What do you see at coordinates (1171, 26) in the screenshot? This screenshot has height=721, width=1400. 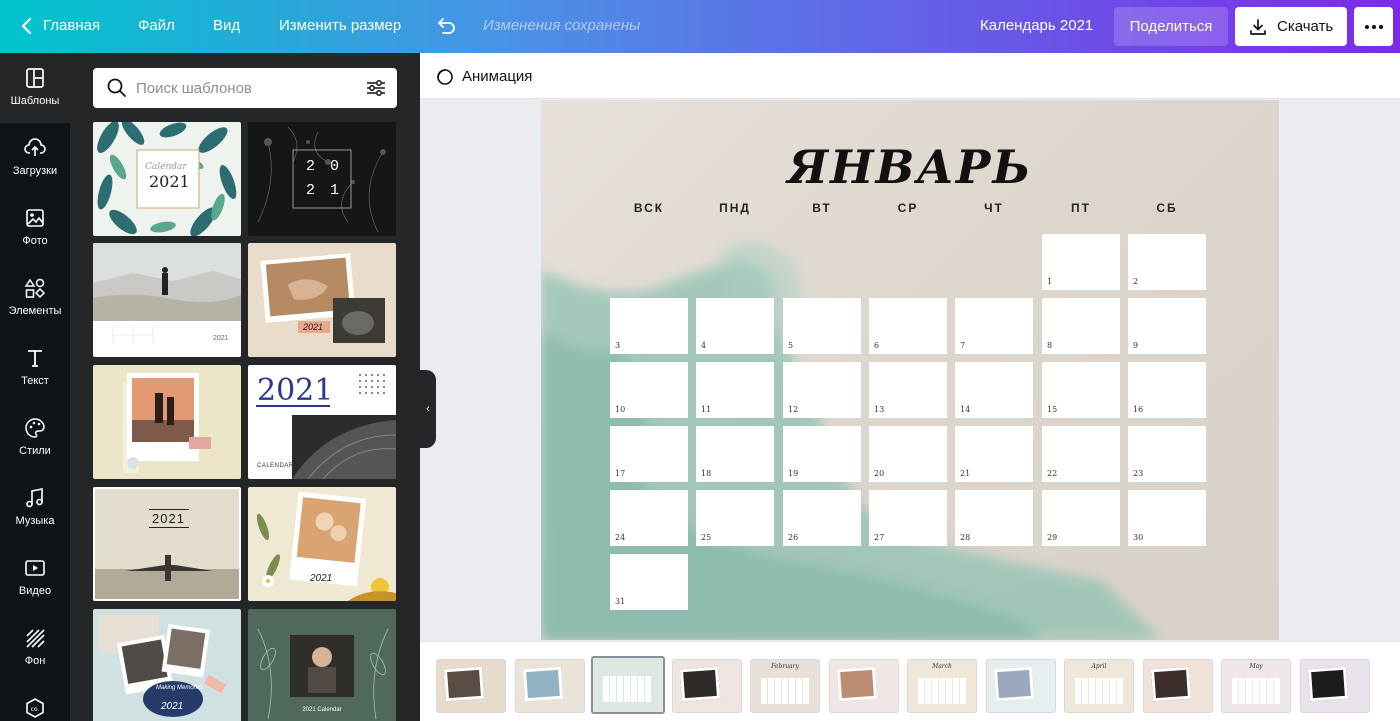 I see `share-button: Поделиться` at bounding box center [1171, 26].